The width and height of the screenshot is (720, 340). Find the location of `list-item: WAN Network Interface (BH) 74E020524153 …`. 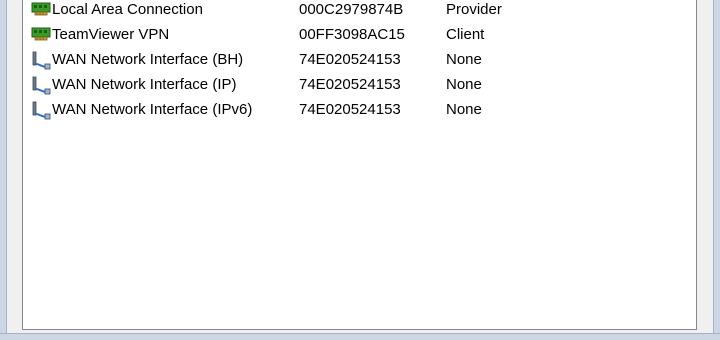

list-item: WAN Network Interface (BH) 74E020524153 … is located at coordinates (358, 61).